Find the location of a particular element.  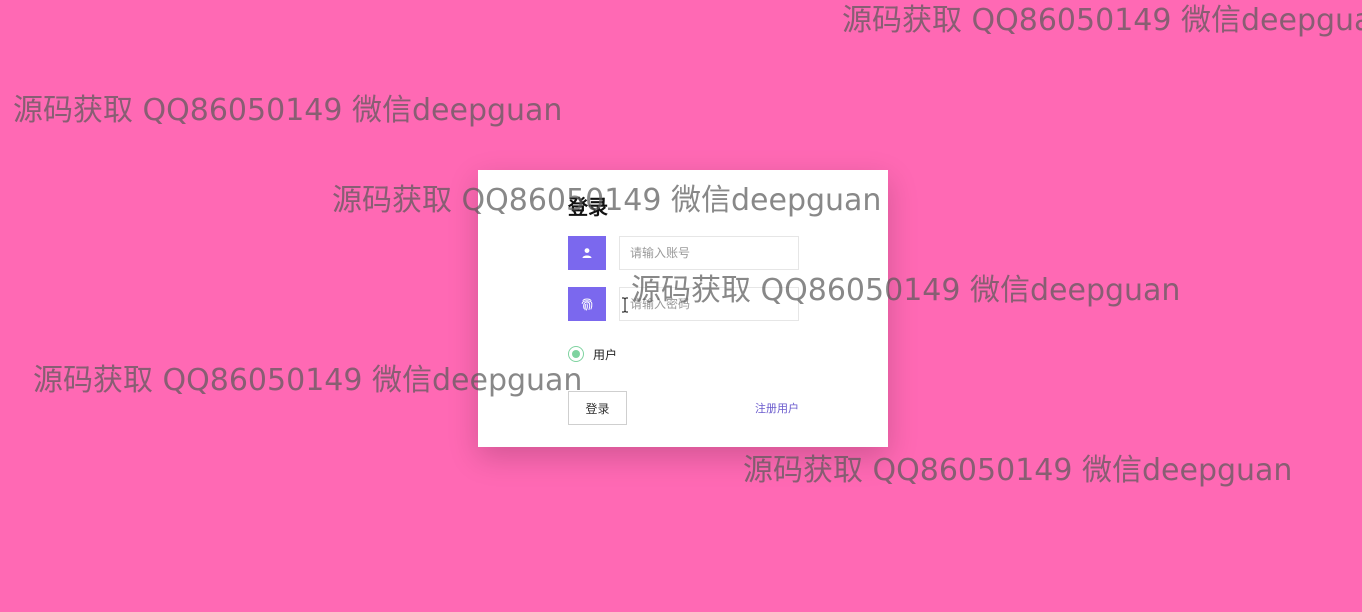

radio-selected-dot is located at coordinates (576, 354).